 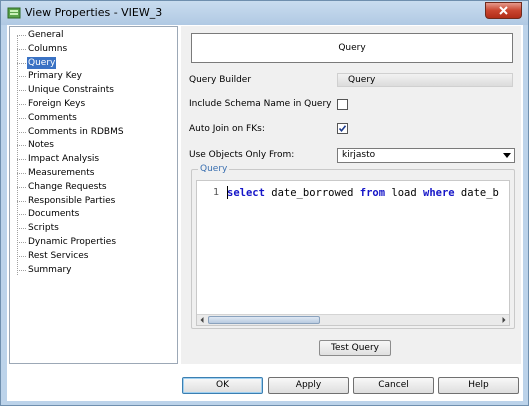 What do you see at coordinates (222, 385) in the screenshot?
I see `ok-button: OK` at bounding box center [222, 385].